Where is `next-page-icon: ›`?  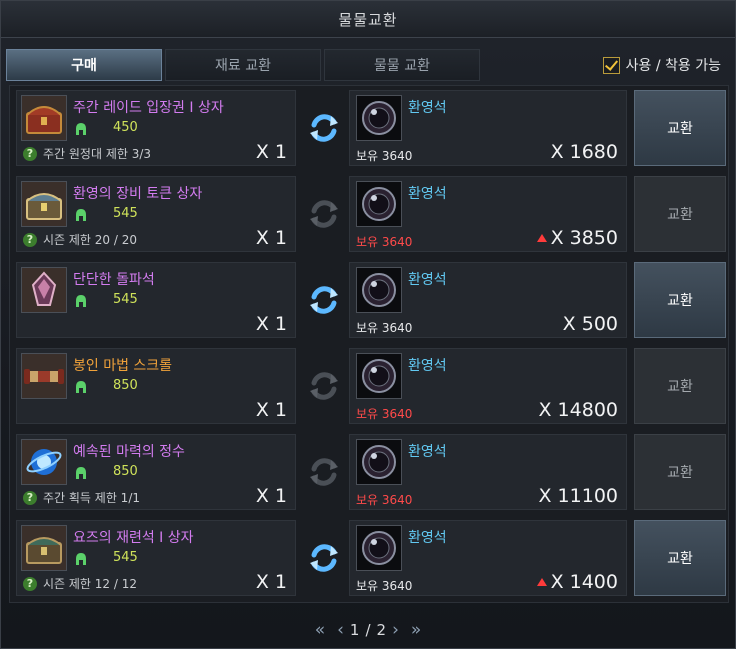
next-page-icon: › is located at coordinates (395, 630).